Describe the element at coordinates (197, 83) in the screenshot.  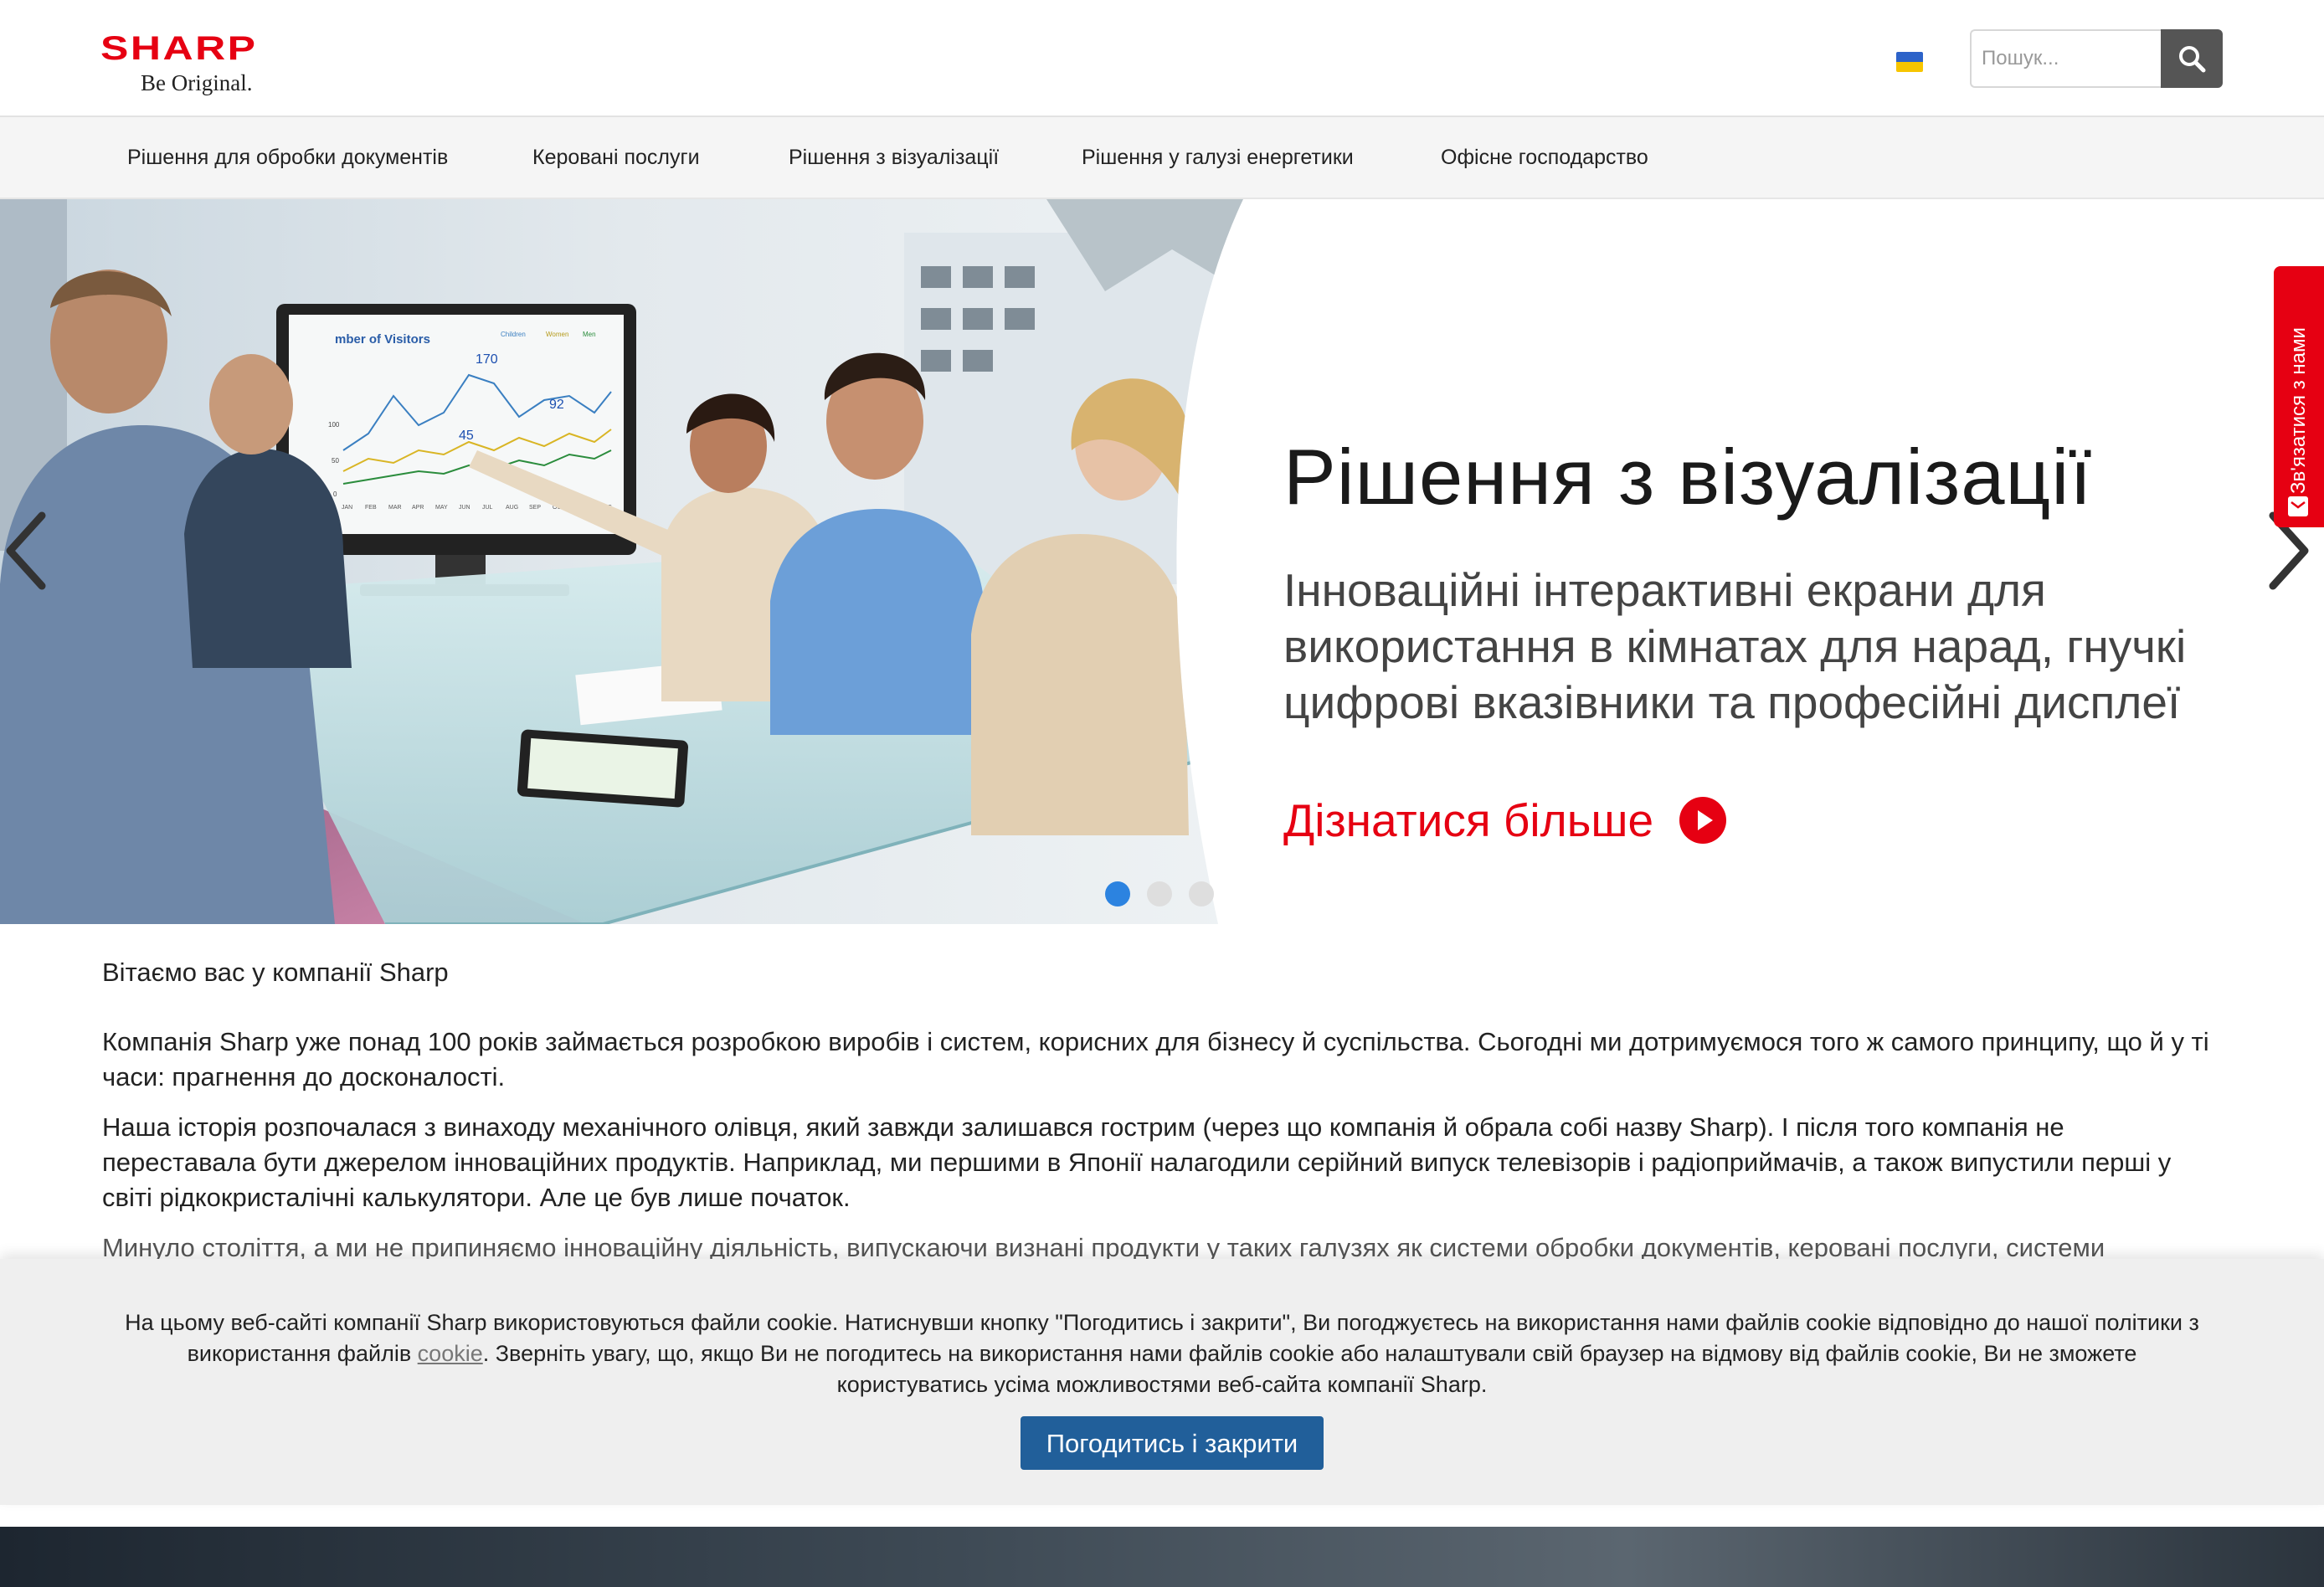
I see `logo-tagline: Be Original.` at that location.